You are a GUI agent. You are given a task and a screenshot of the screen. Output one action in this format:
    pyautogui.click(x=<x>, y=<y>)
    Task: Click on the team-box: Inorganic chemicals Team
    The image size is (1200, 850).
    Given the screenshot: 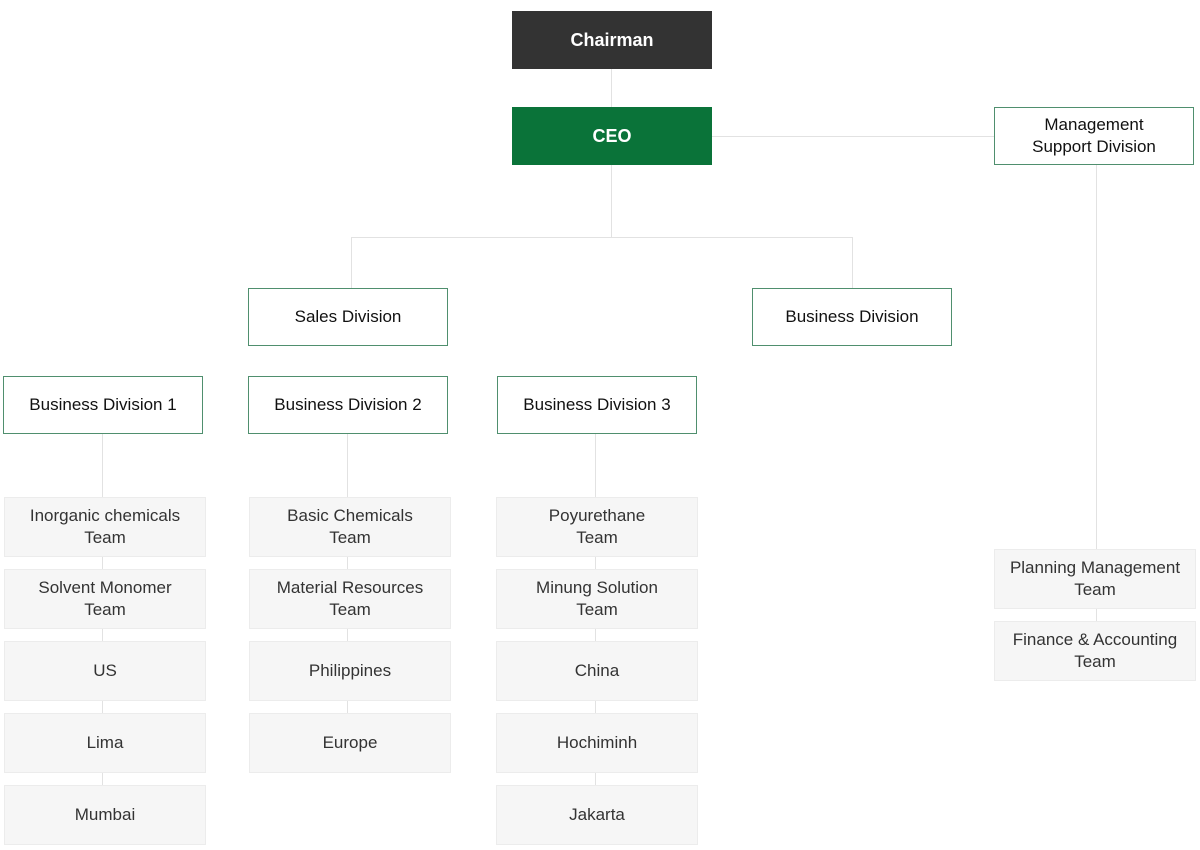 What is the action you would take?
    pyautogui.click(x=105, y=527)
    